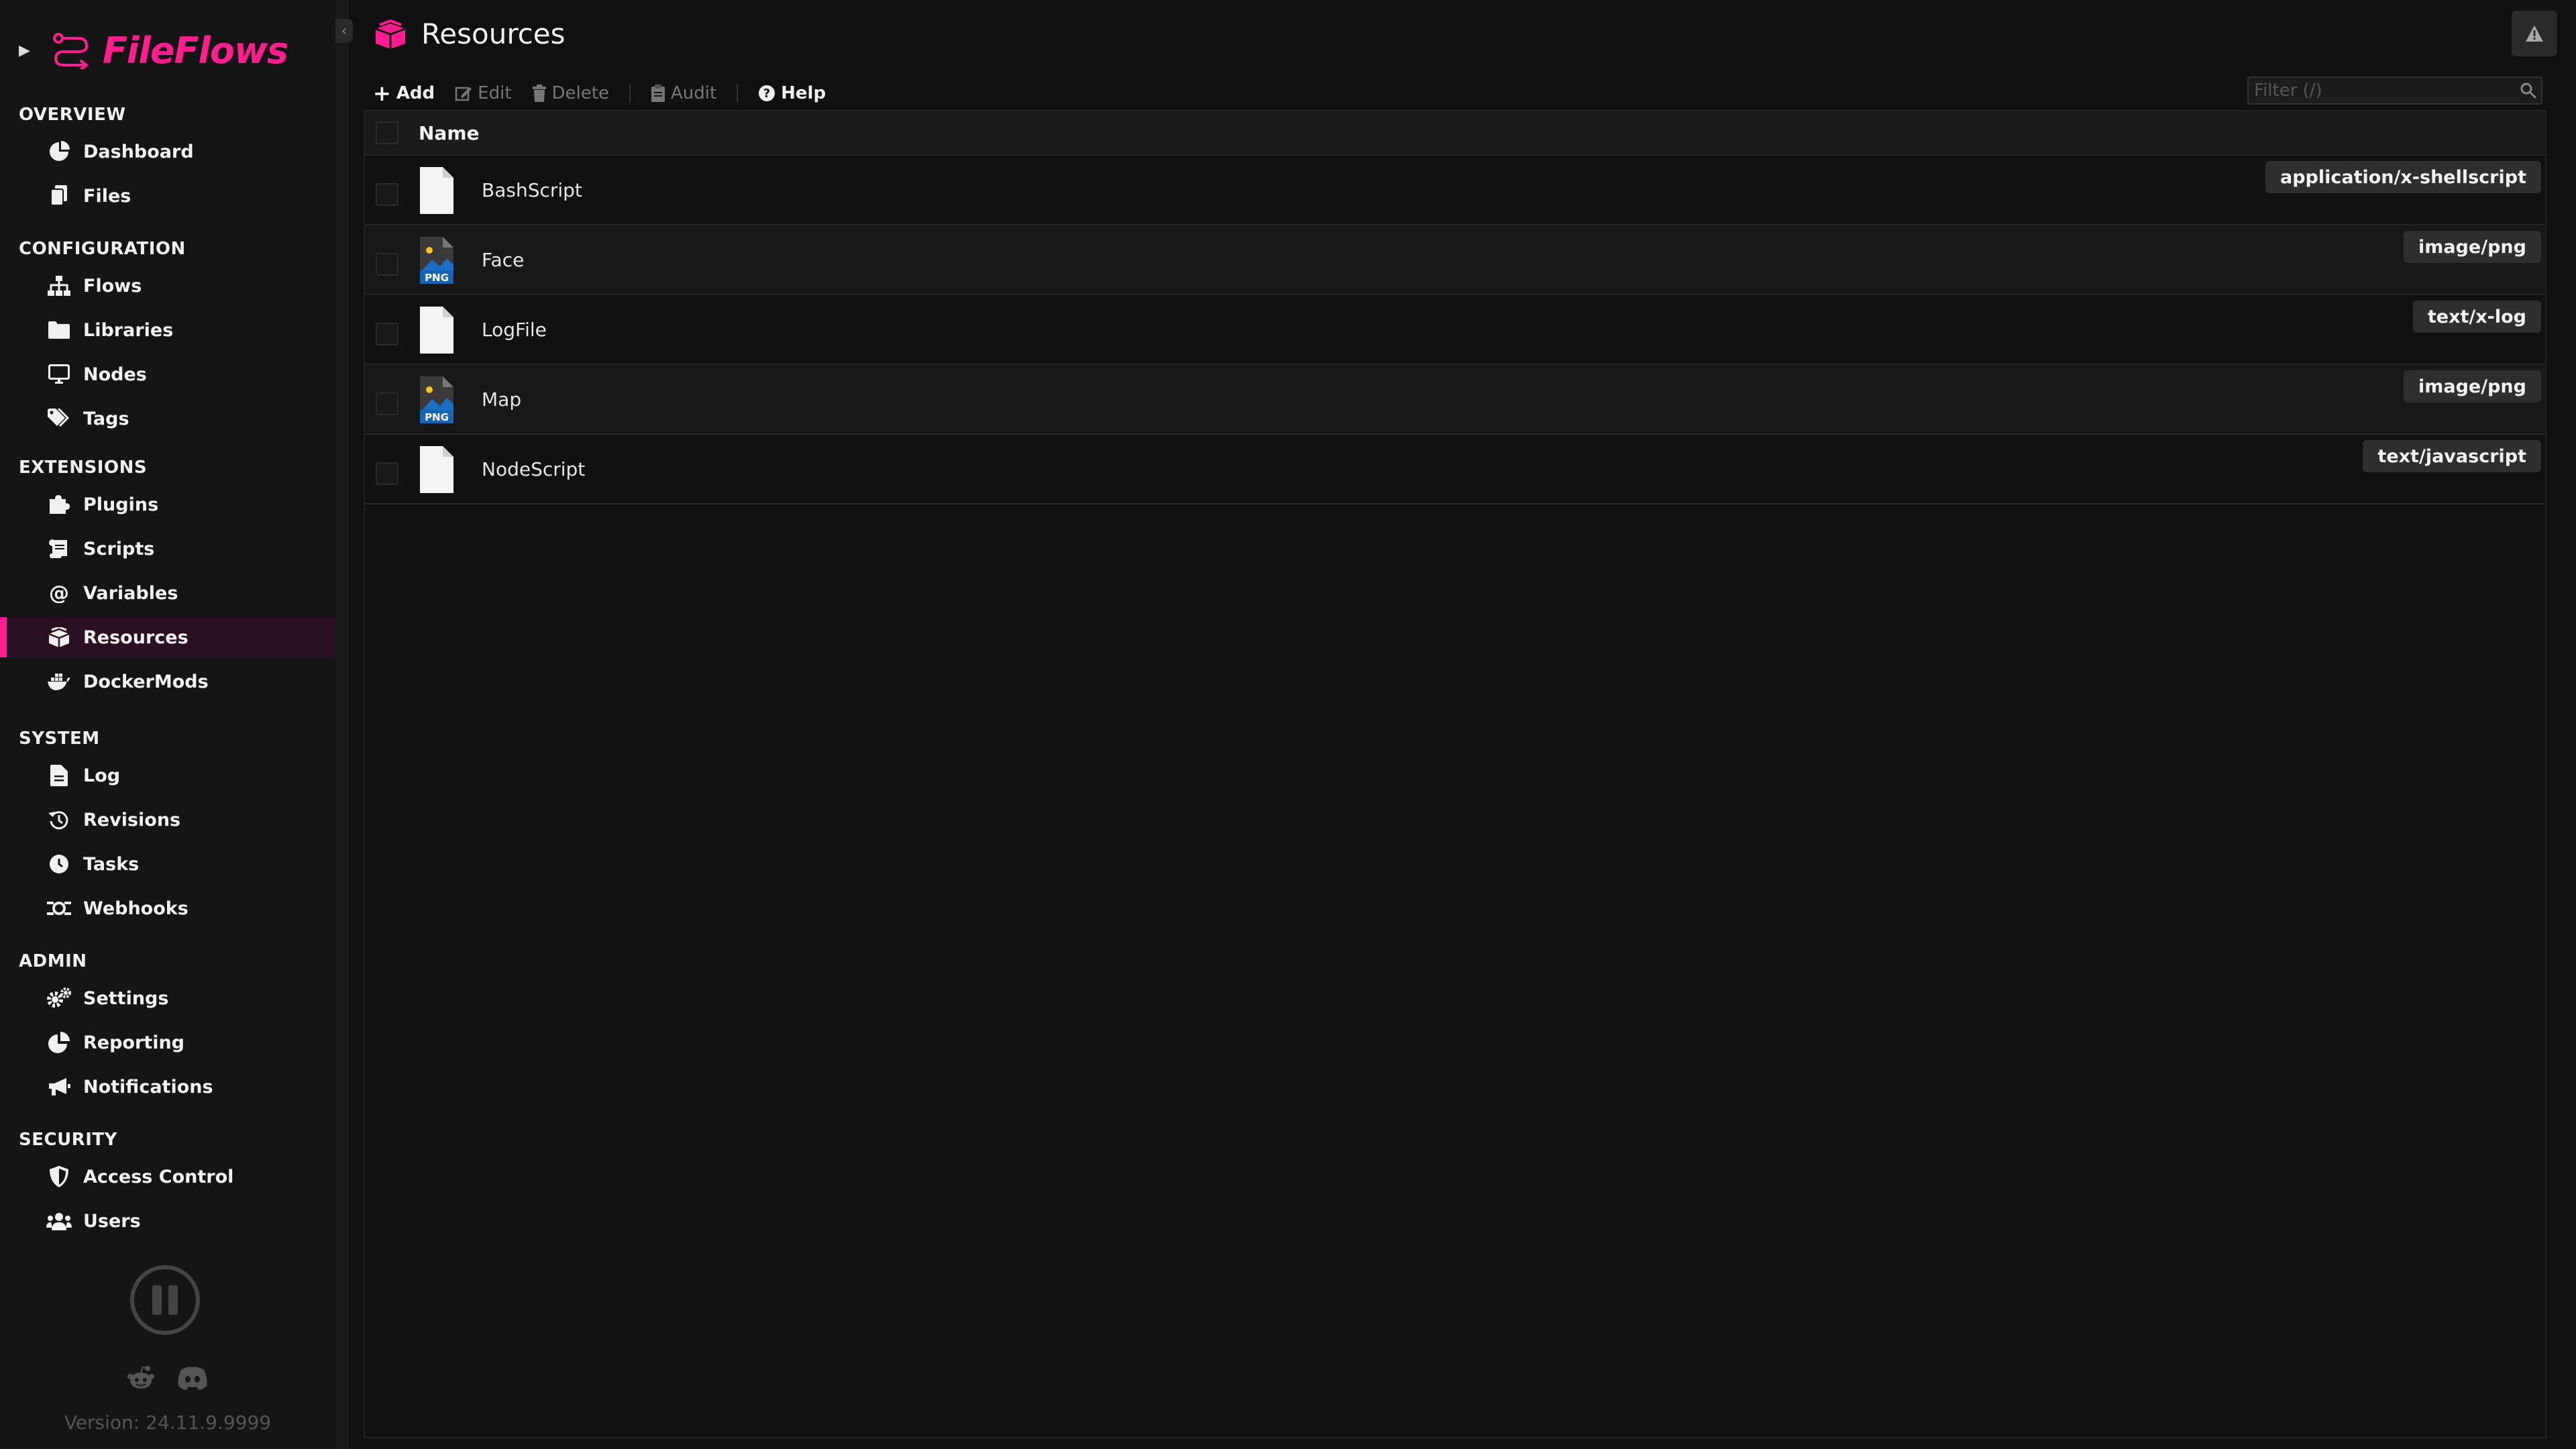 The image size is (2576, 1449). I want to click on delete-button: Delete, so click(570, 93).